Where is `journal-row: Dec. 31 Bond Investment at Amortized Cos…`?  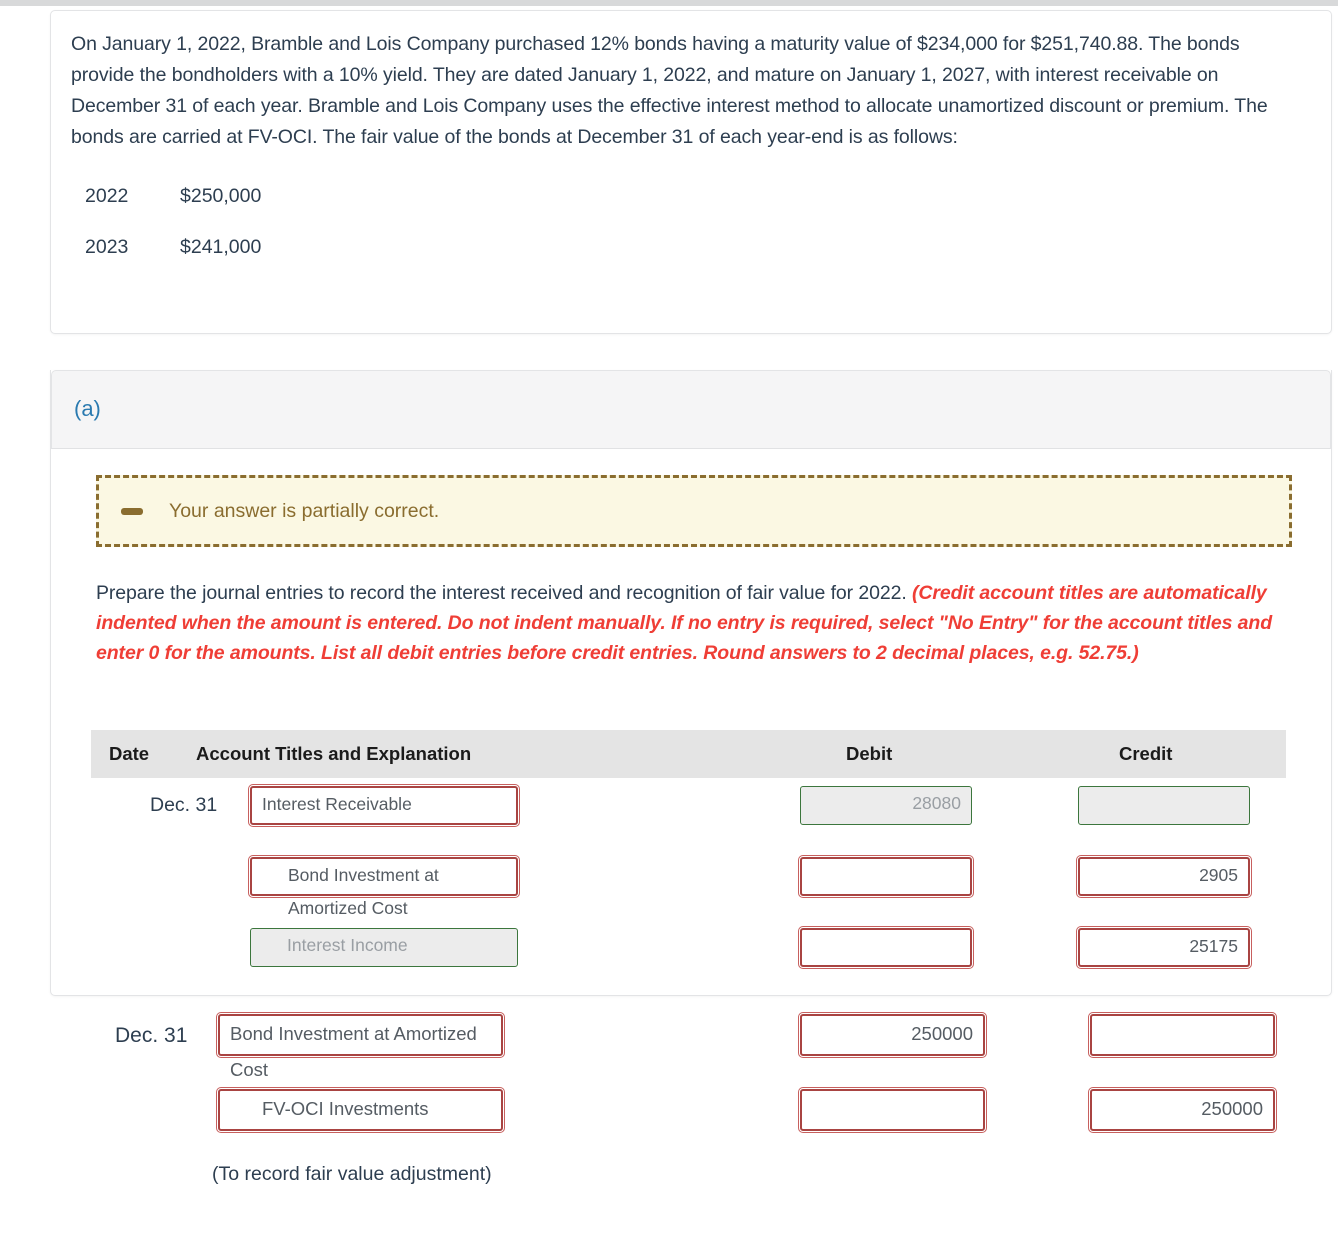 journal-row: Dec. 31 Bond Investment at Amortized Cos… is located at coordinates (669, 1046).